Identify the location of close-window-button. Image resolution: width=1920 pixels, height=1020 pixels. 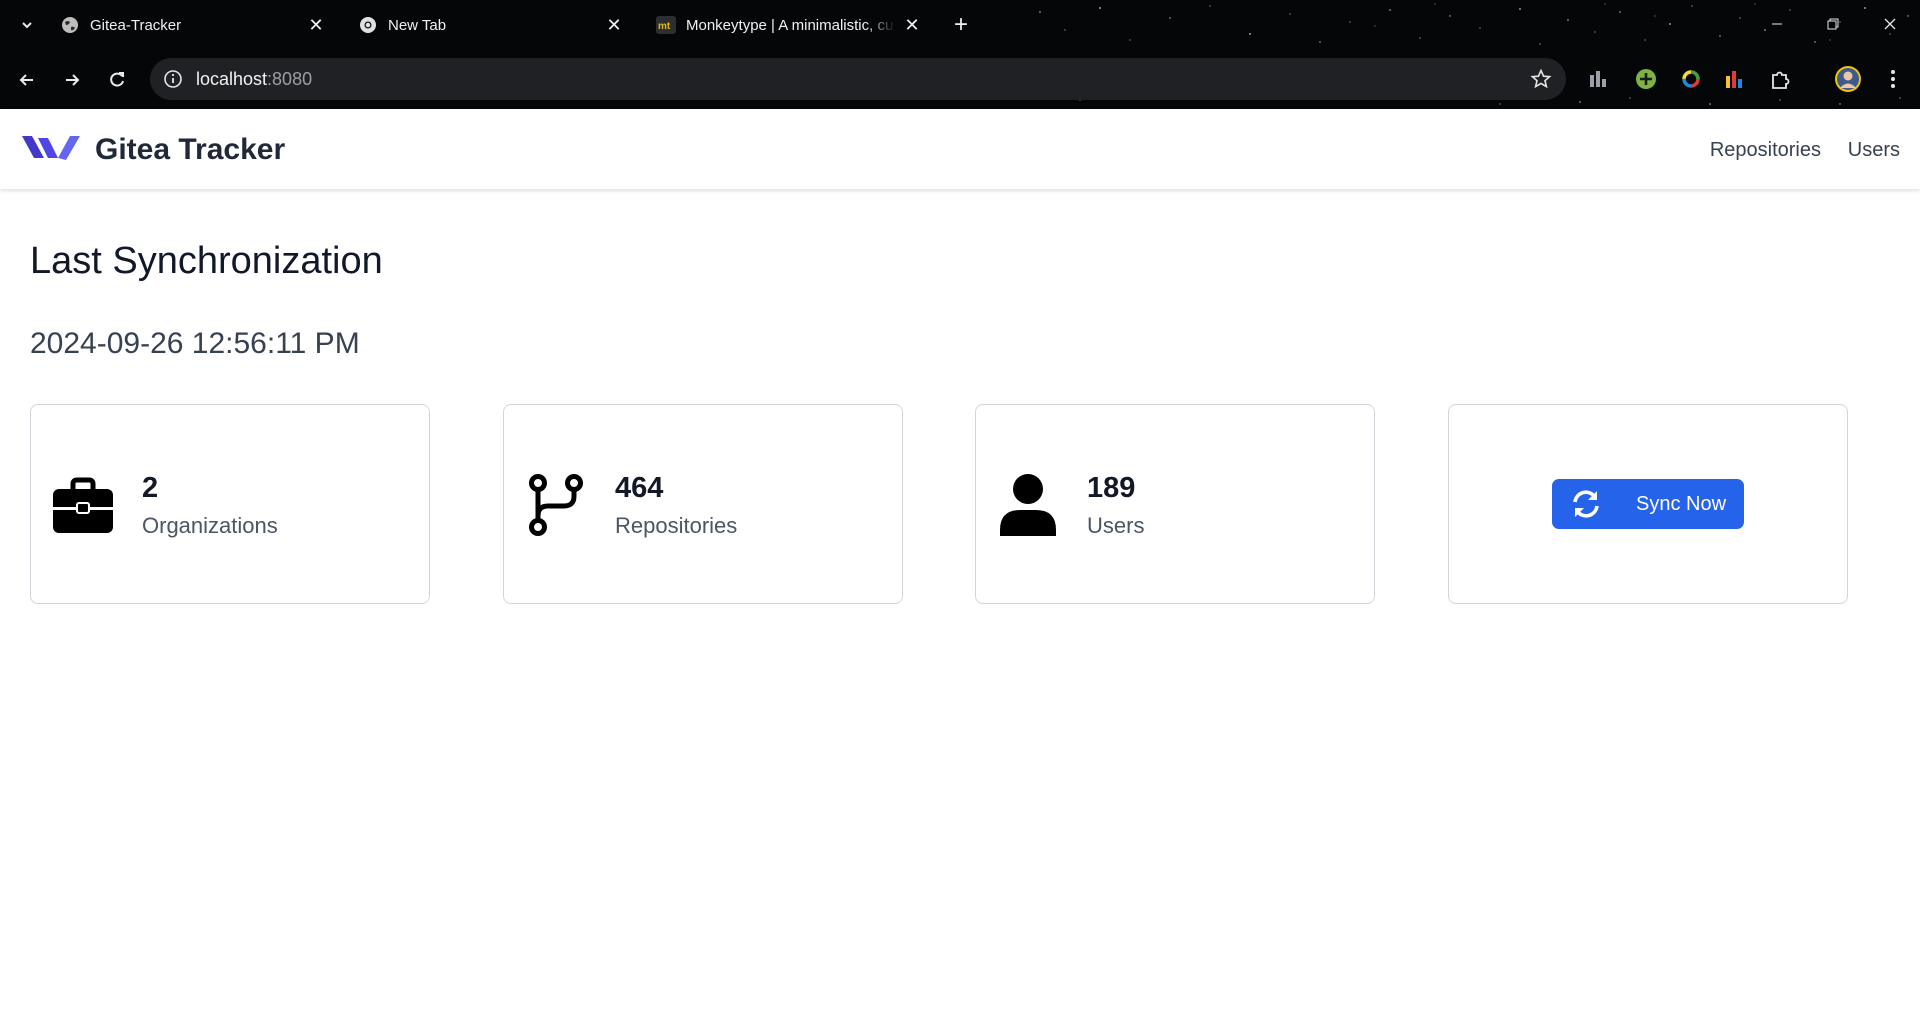
(1890, 24).